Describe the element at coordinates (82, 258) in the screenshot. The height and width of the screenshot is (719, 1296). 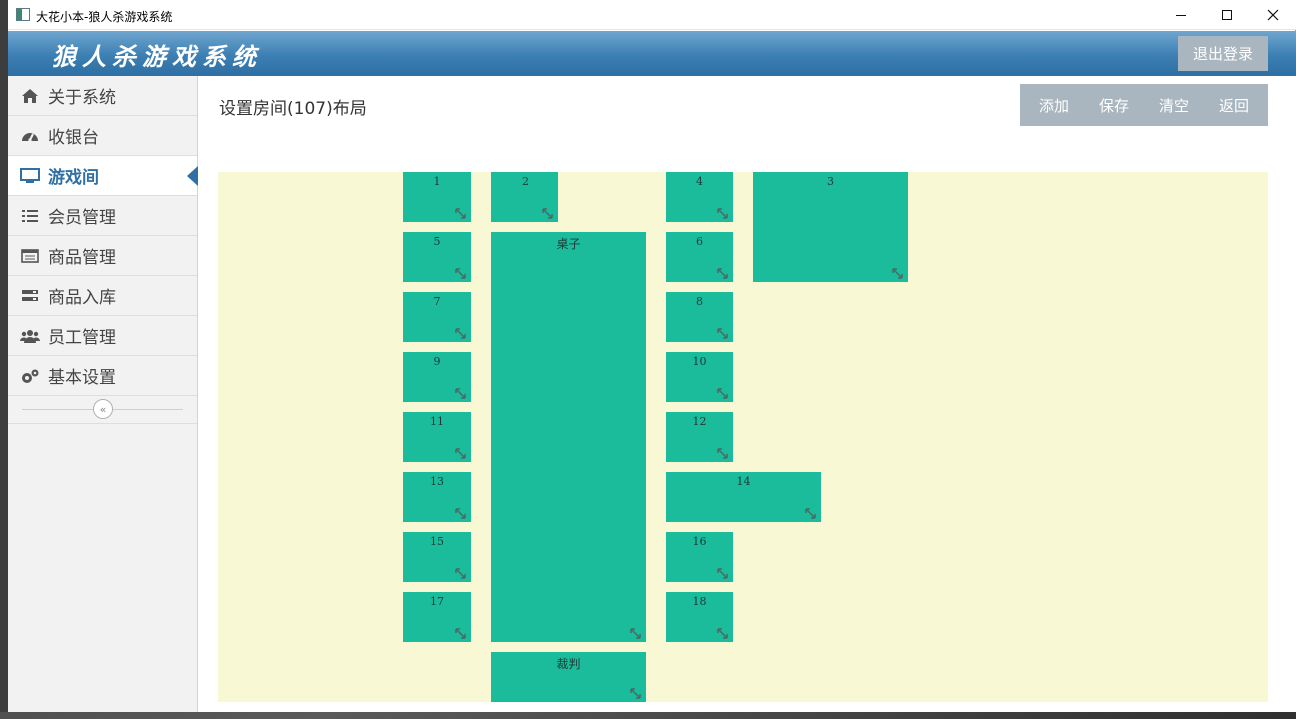
I see `sidebar-item-label: 商品管理` at that location.